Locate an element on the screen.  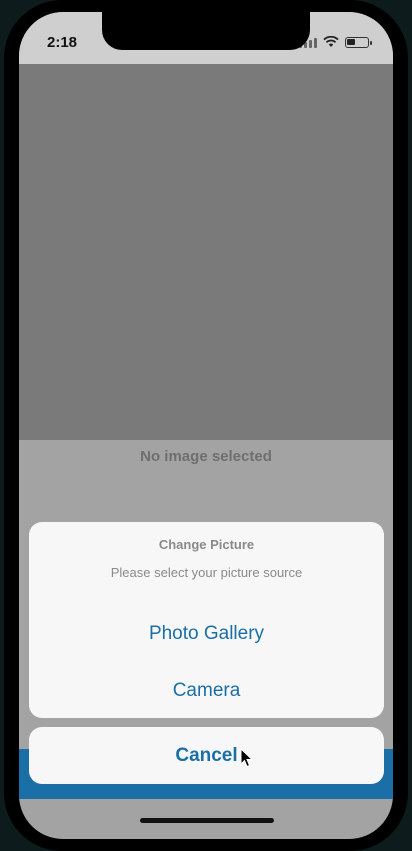
action-sheet-title: Change Picture is located at coordinates (206, 544).